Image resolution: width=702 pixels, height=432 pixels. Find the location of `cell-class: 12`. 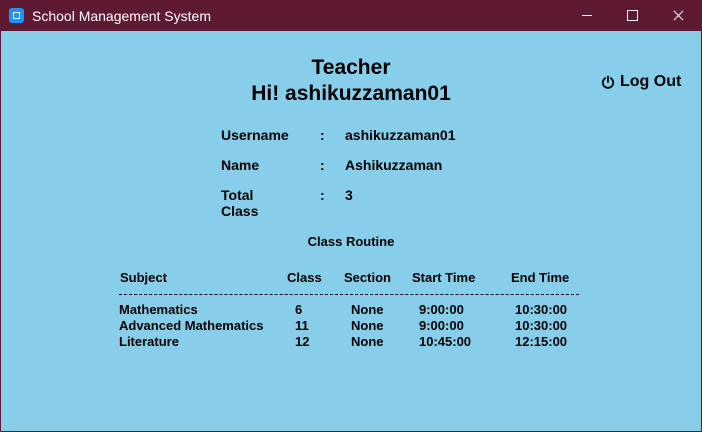

cell-class: 12 is located at coordinates (302, 341).